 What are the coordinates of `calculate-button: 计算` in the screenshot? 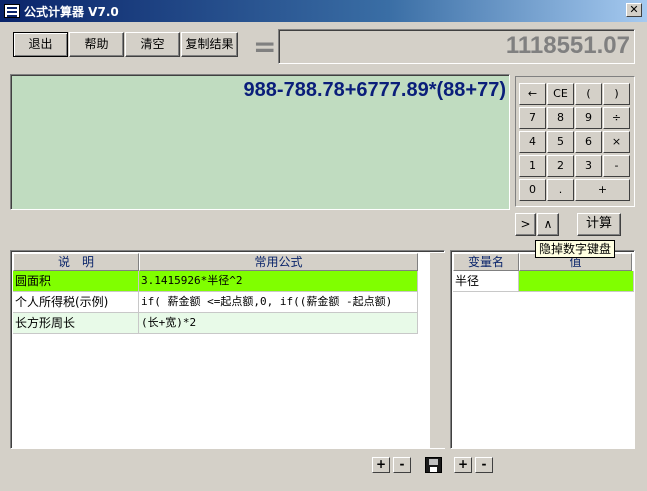 It's located at (599, 224).